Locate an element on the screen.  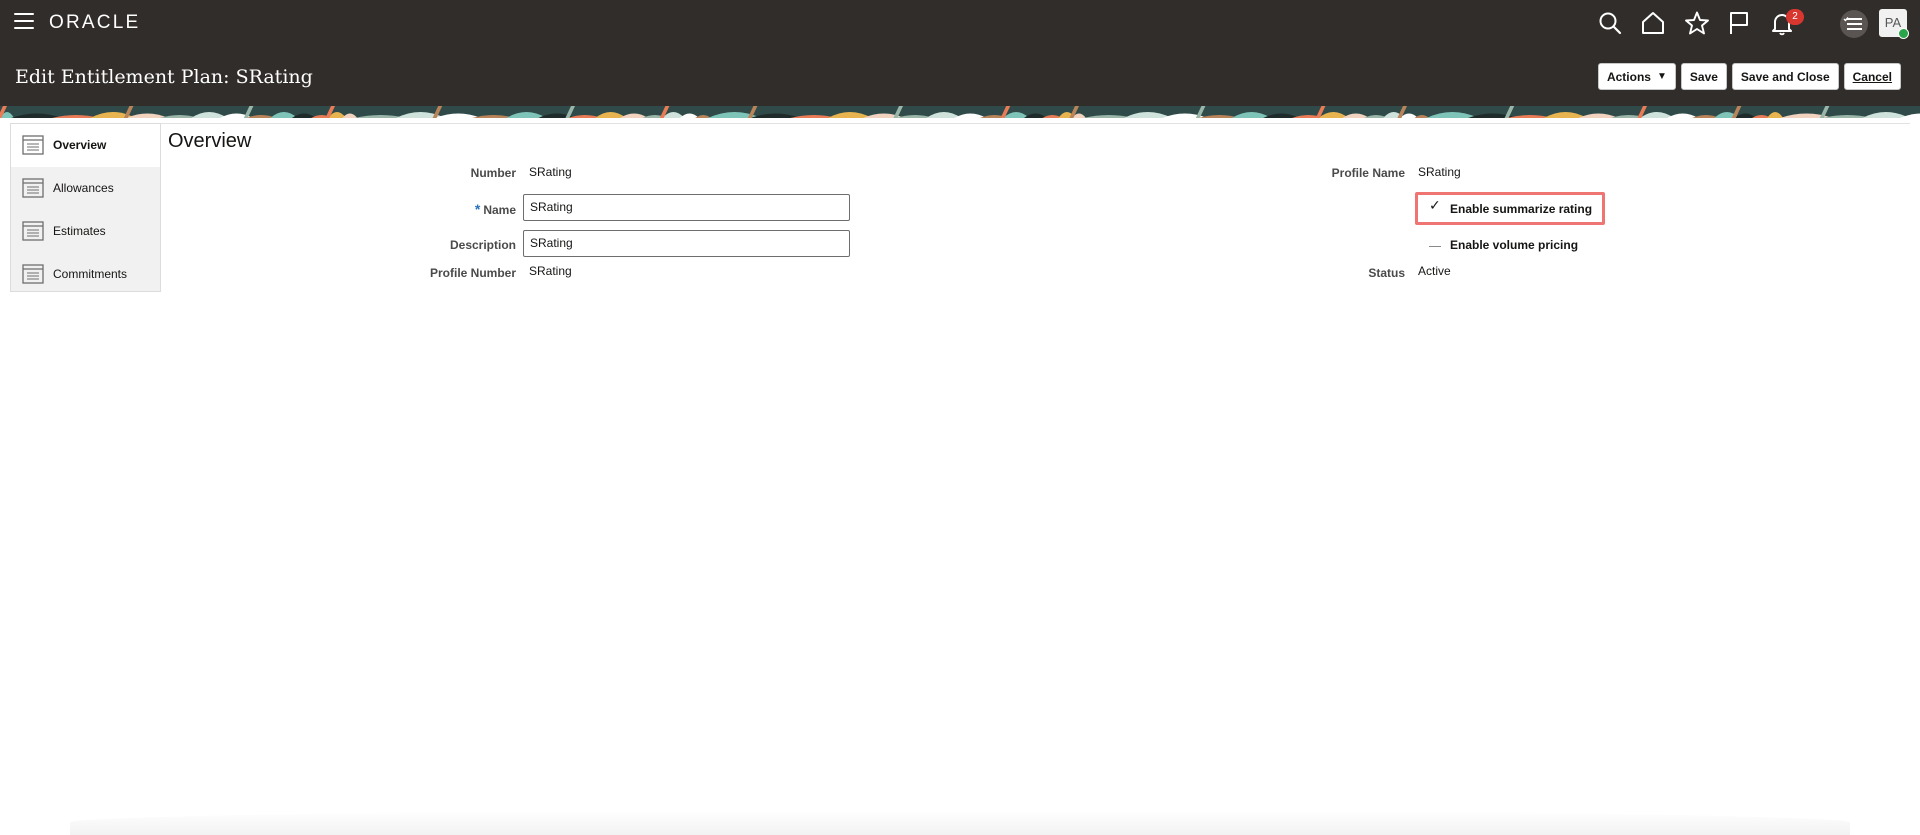
name-input: SRating is located at coordinates (686, 207).